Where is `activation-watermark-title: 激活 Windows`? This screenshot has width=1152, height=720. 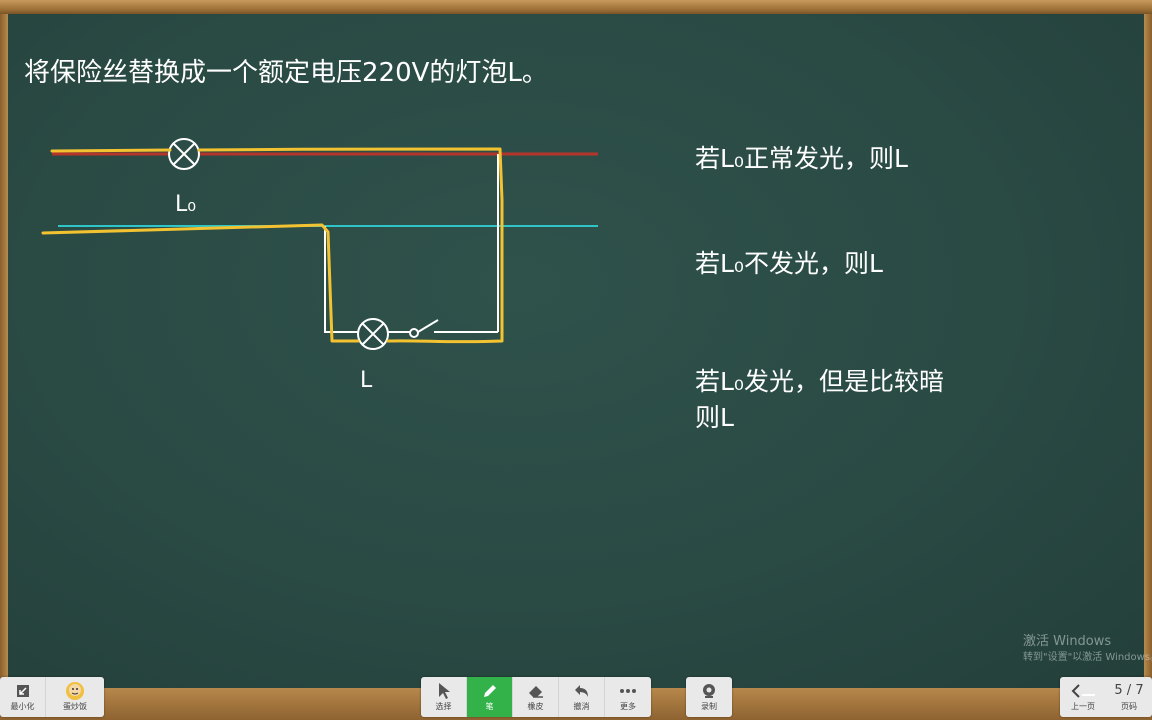
activation-watermark-title: 激活 Windows is located at coordinates (1067, 641).